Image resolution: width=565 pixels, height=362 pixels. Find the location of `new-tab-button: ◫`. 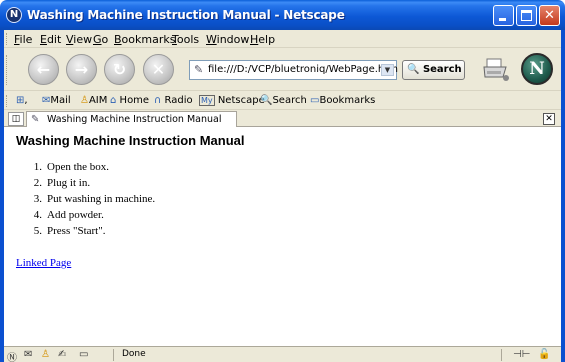

new-tab-button: ◫ is located at coordinates (16, 119).